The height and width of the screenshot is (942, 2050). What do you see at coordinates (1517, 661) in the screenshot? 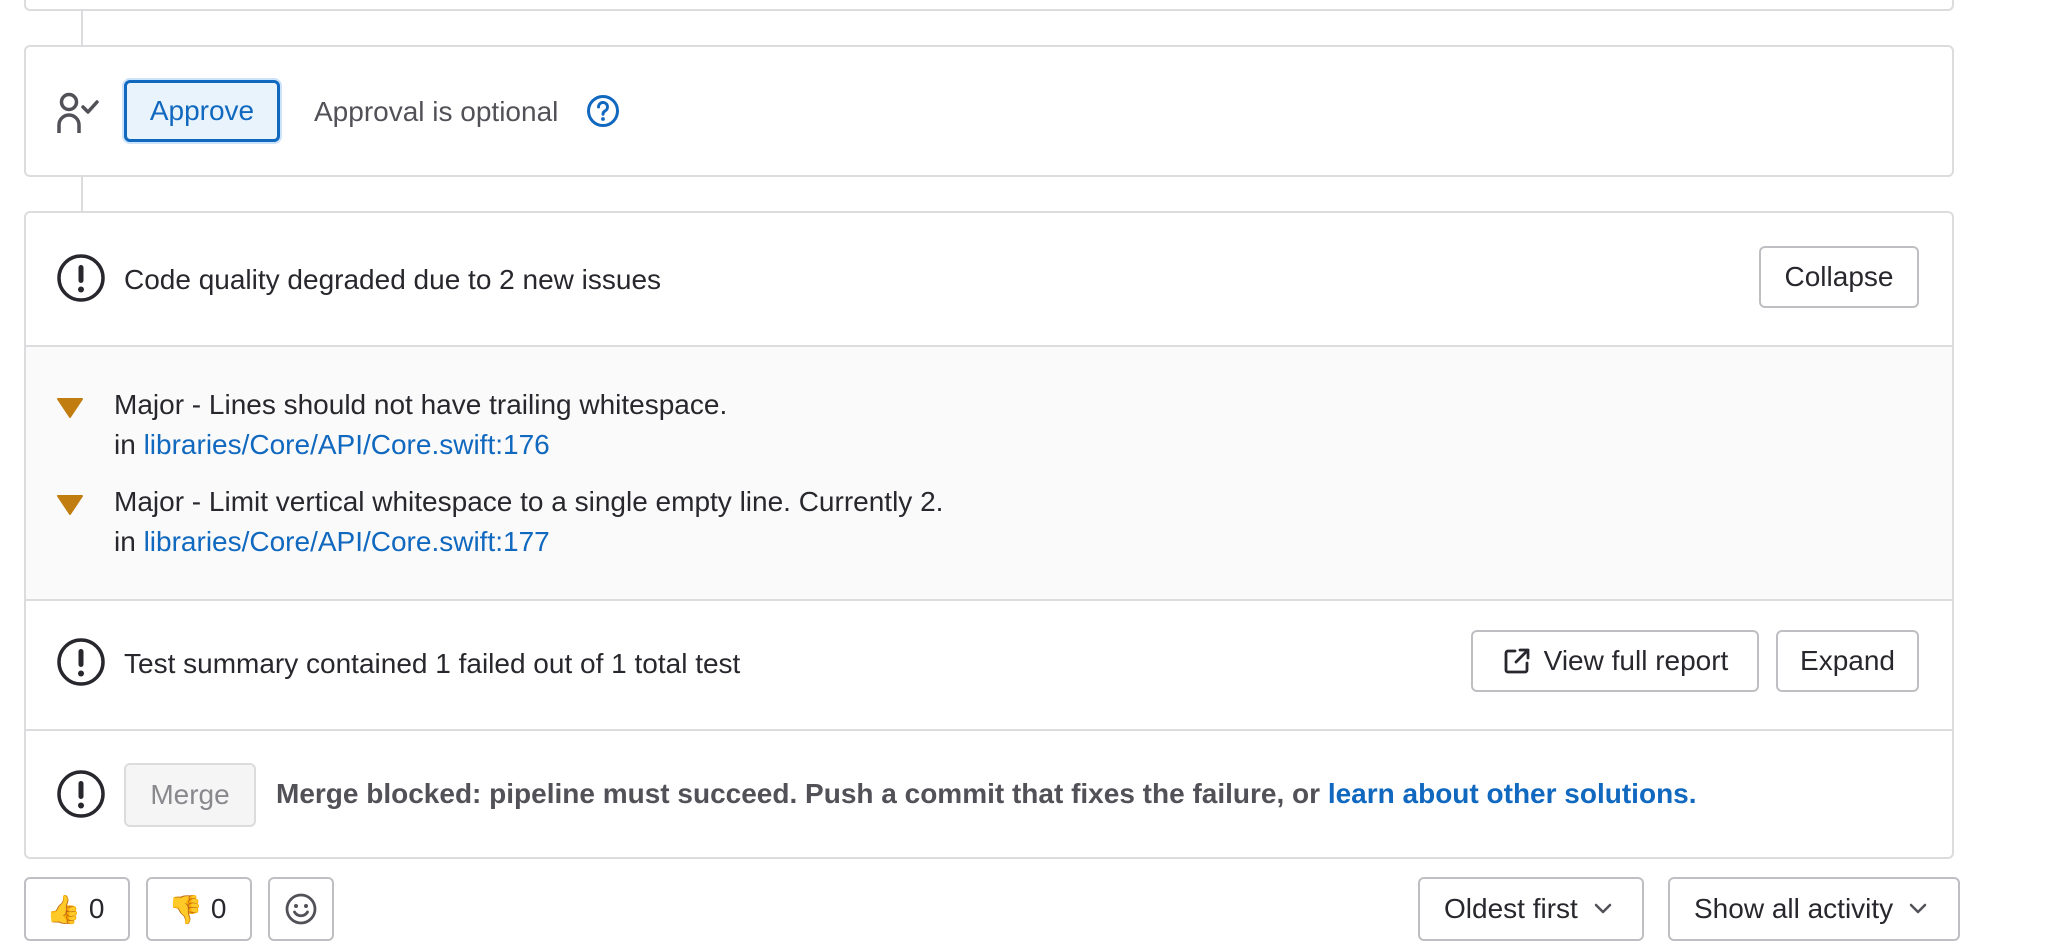
I see `external-link-icon` at bounding box center [1517, 661].